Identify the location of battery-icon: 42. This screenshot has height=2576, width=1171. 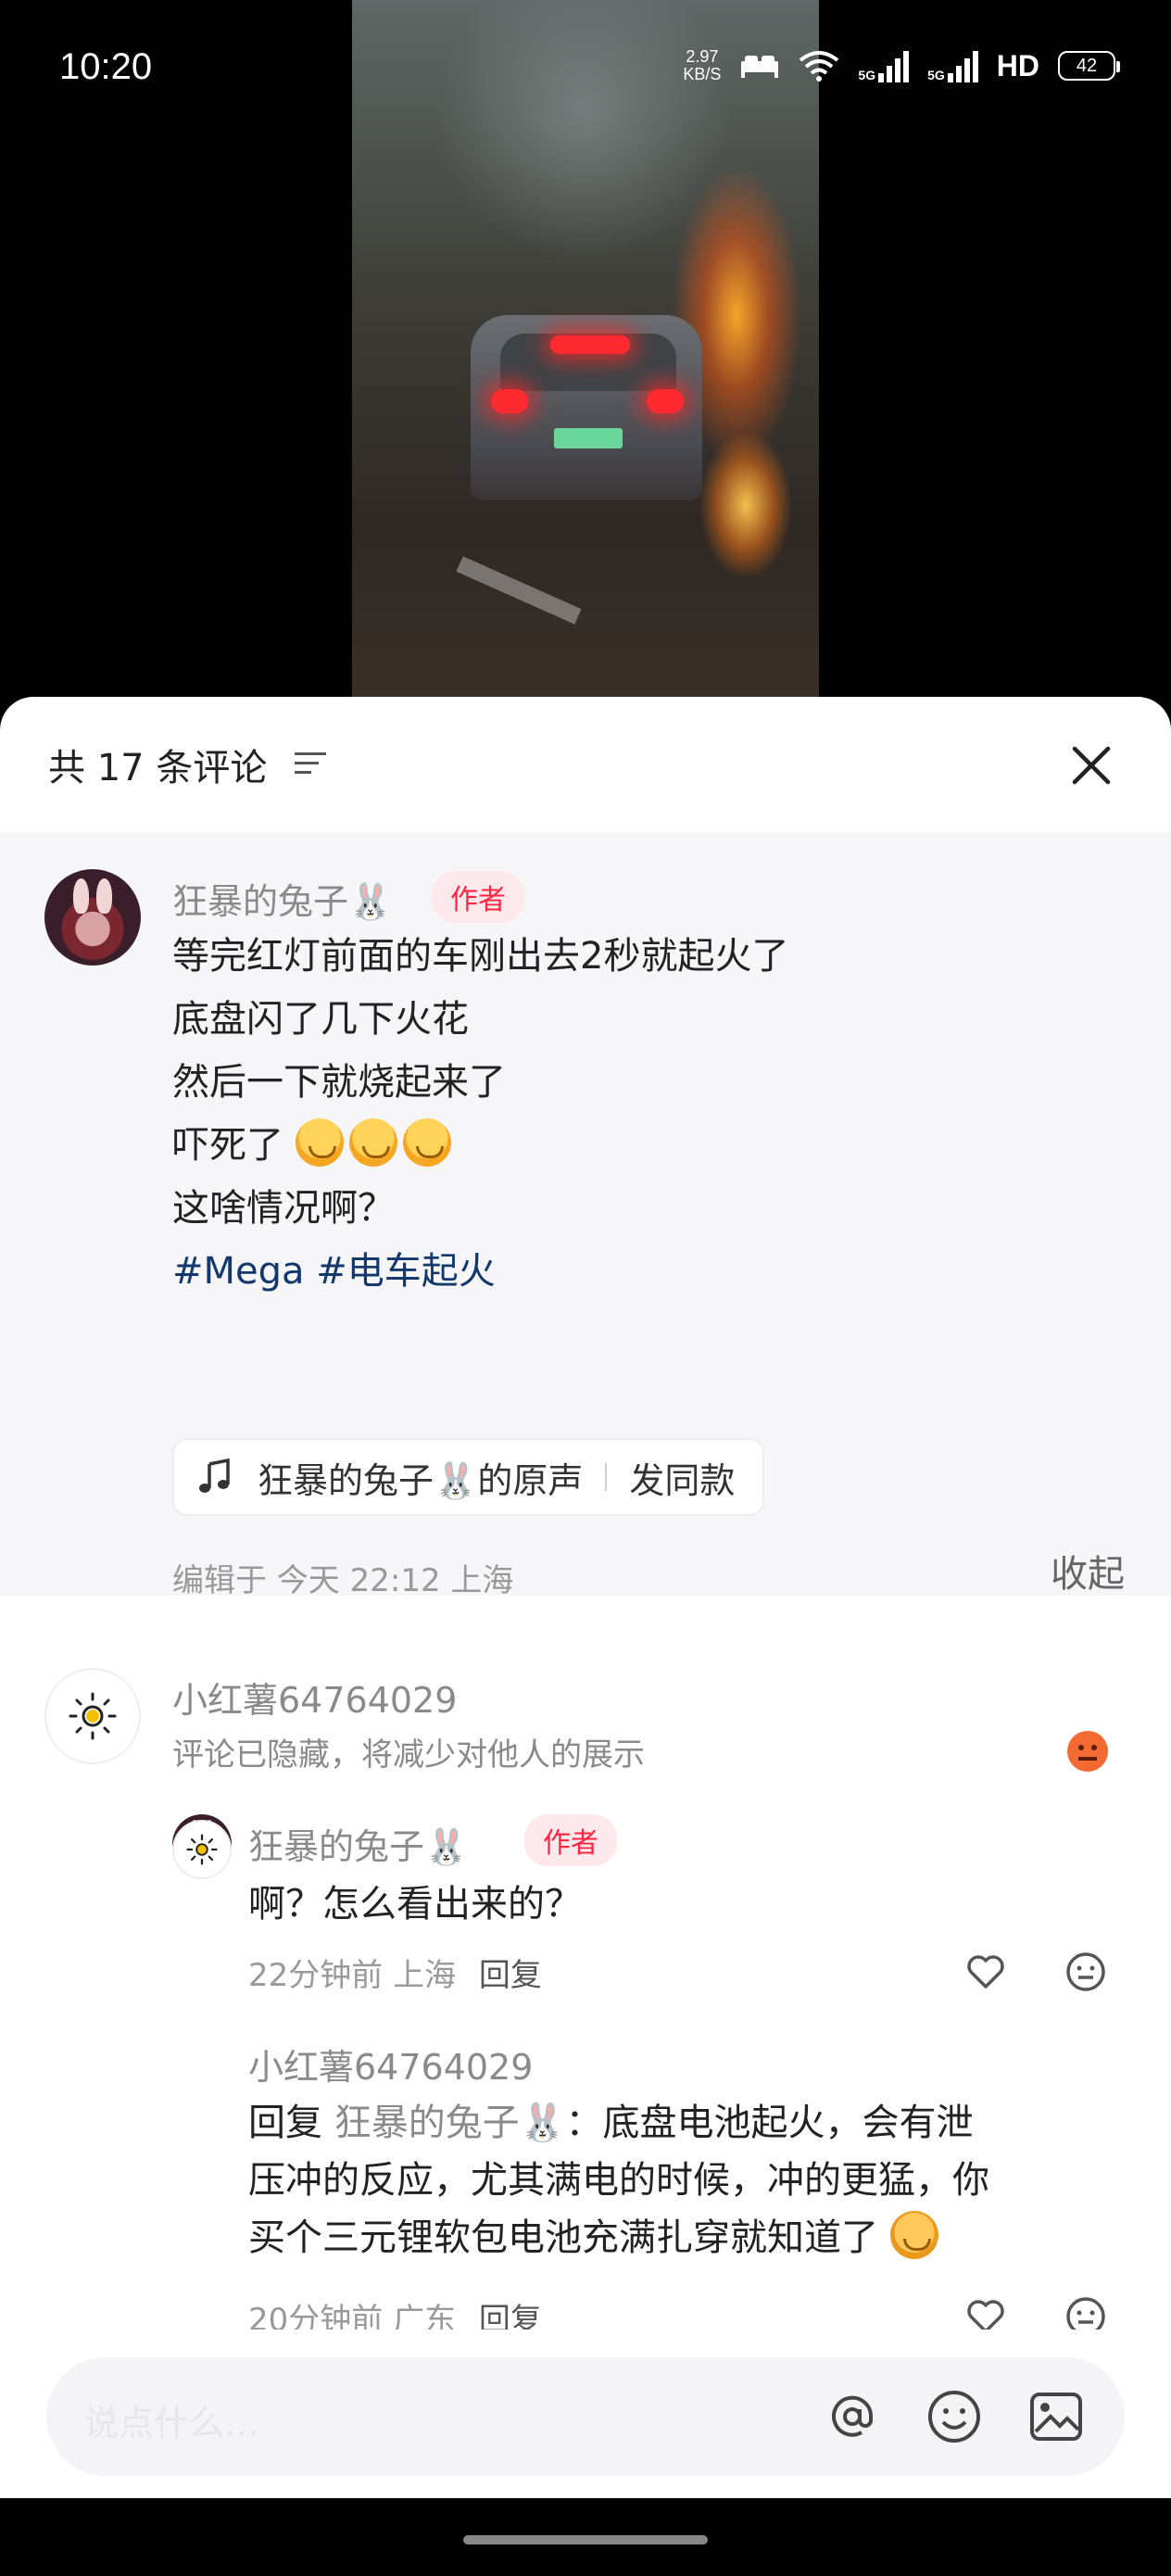
(1089, 66).